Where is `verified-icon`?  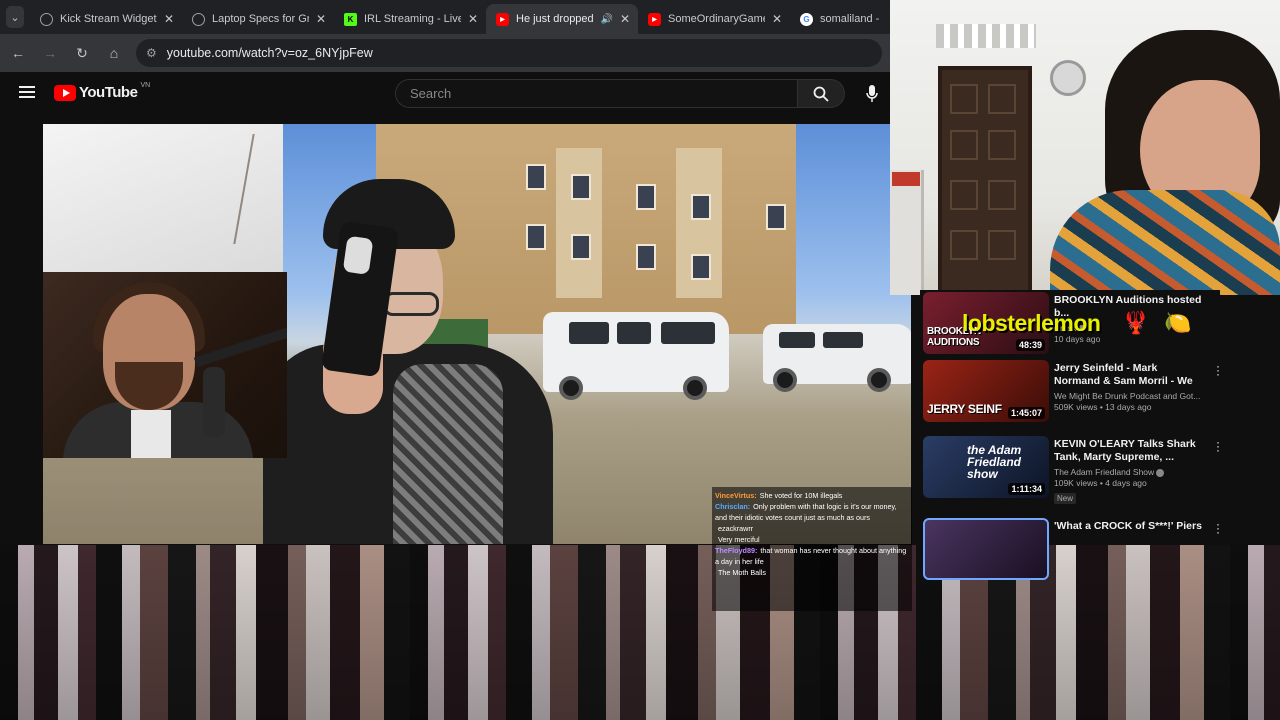 verified-icon is located at coordinates (1160, 472).